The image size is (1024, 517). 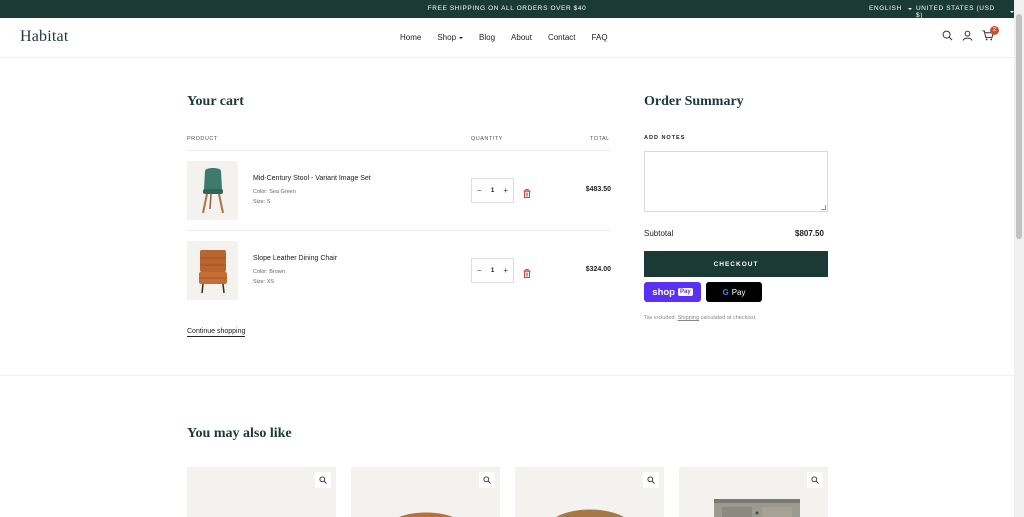 What do you see at coordinates (885, 8) in the screenshot?
I see `language-label: ENGLISH` at bounding box center [885, 8].